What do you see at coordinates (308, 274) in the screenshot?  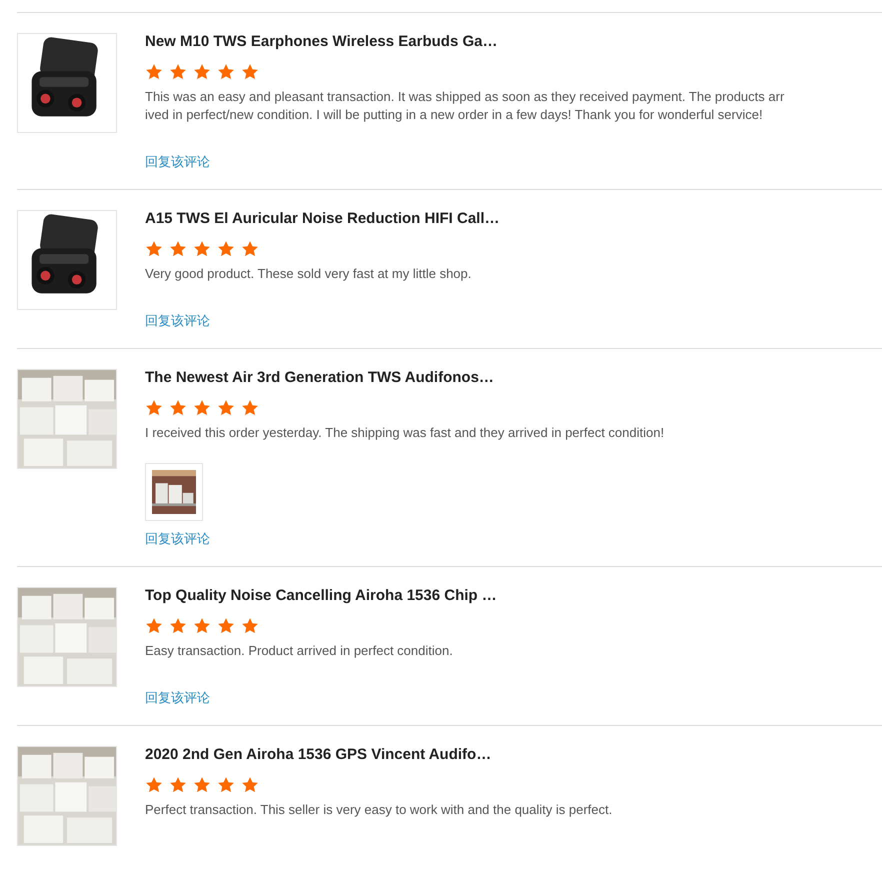 I see `review-text: Very good product. These sold very fast at my little shop.` at bounding box center [308, 274].